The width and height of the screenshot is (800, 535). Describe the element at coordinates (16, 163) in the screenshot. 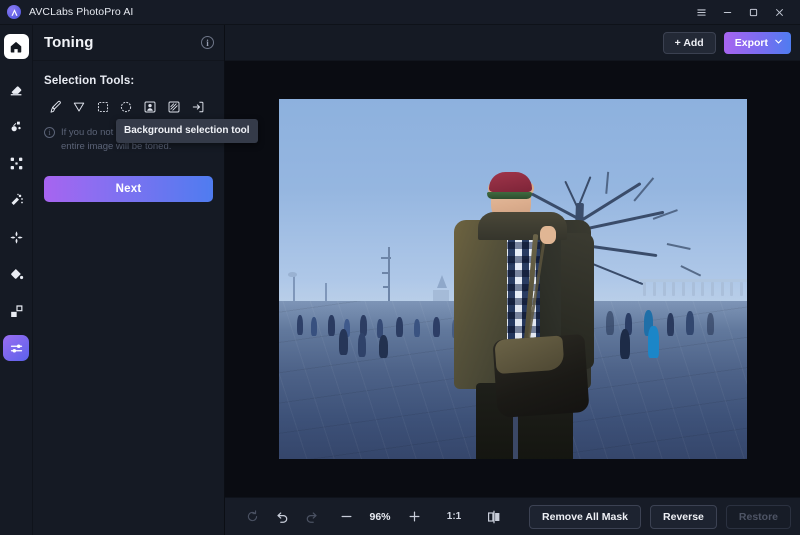

I see `rail-item-enlarge` at that location.